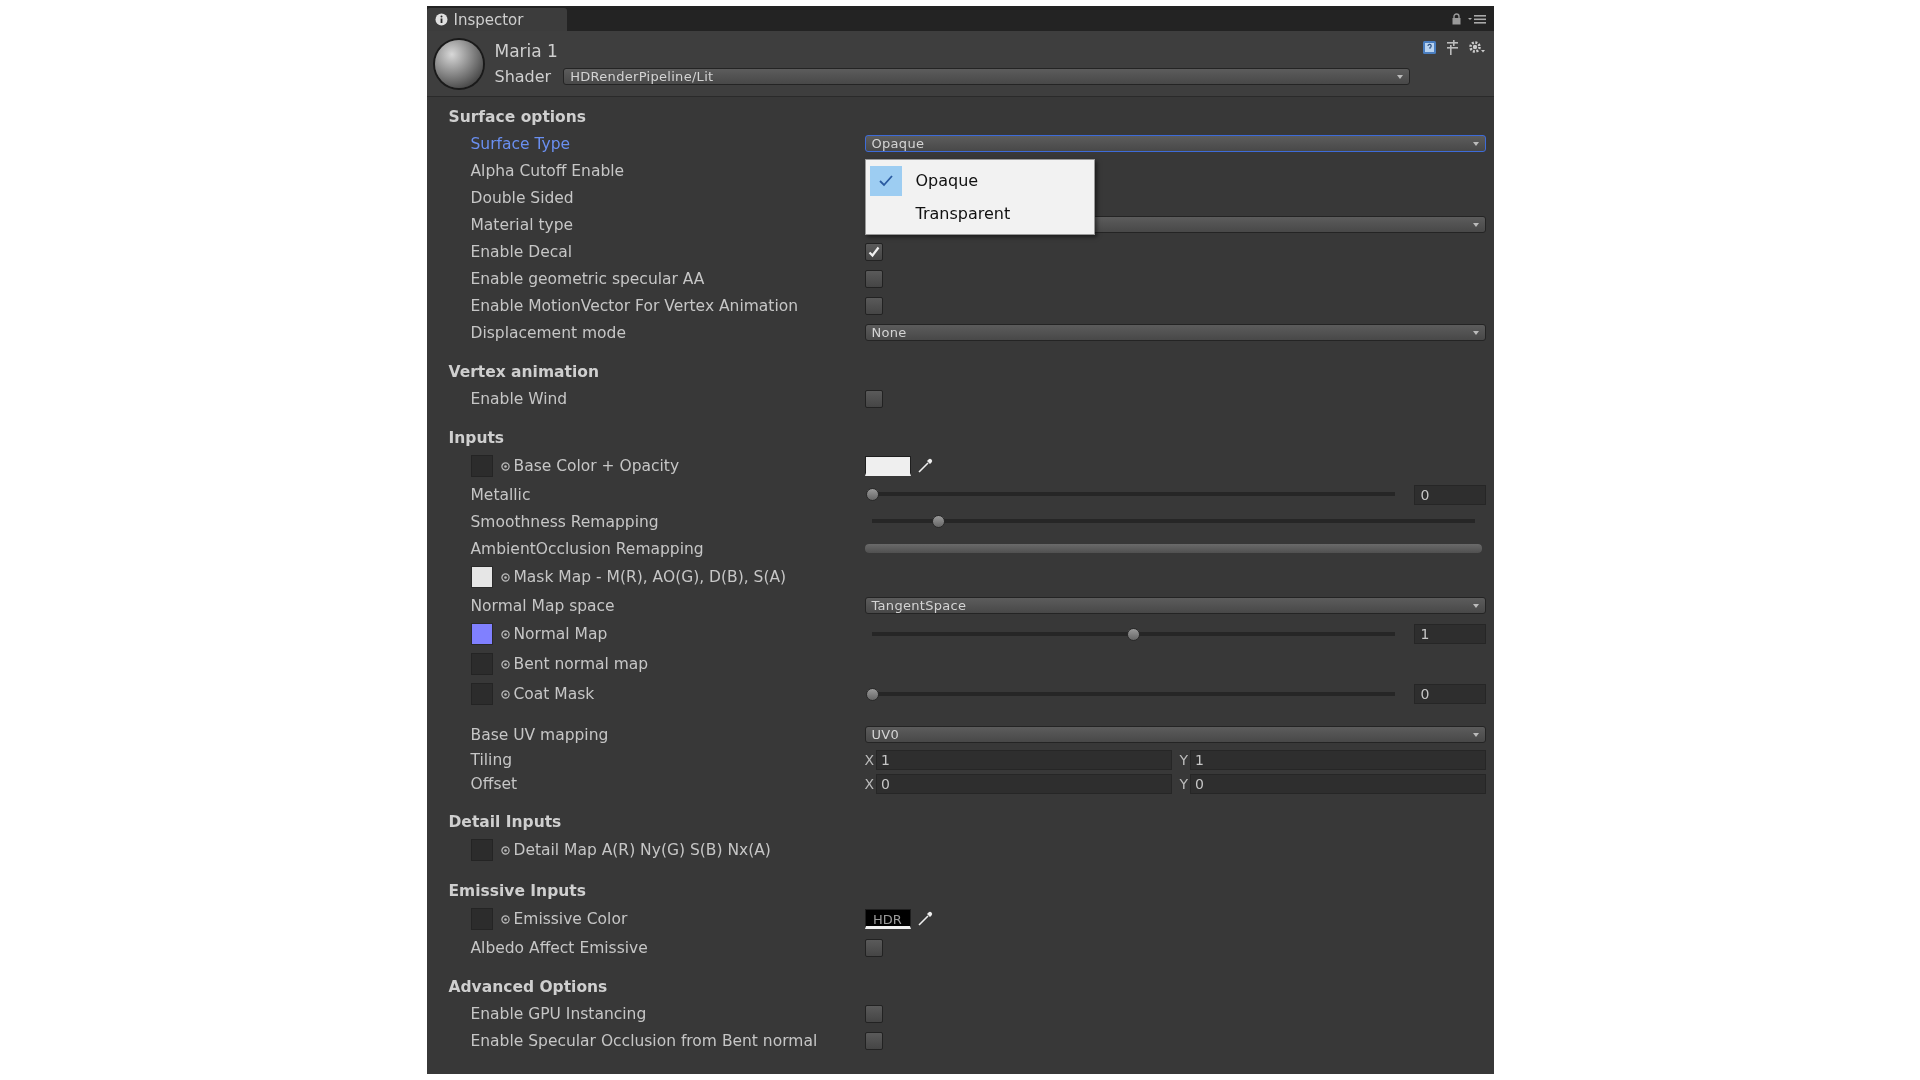 This screenshot has width=1920, height=1080. I want to click on property-label: Enable geometric specular AA, so click(587, 278).